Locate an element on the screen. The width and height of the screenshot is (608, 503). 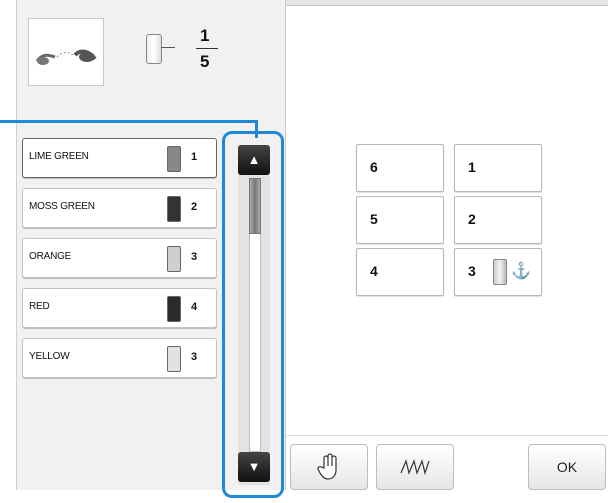
needle-label: 1 is located at coordinates (472, 167).